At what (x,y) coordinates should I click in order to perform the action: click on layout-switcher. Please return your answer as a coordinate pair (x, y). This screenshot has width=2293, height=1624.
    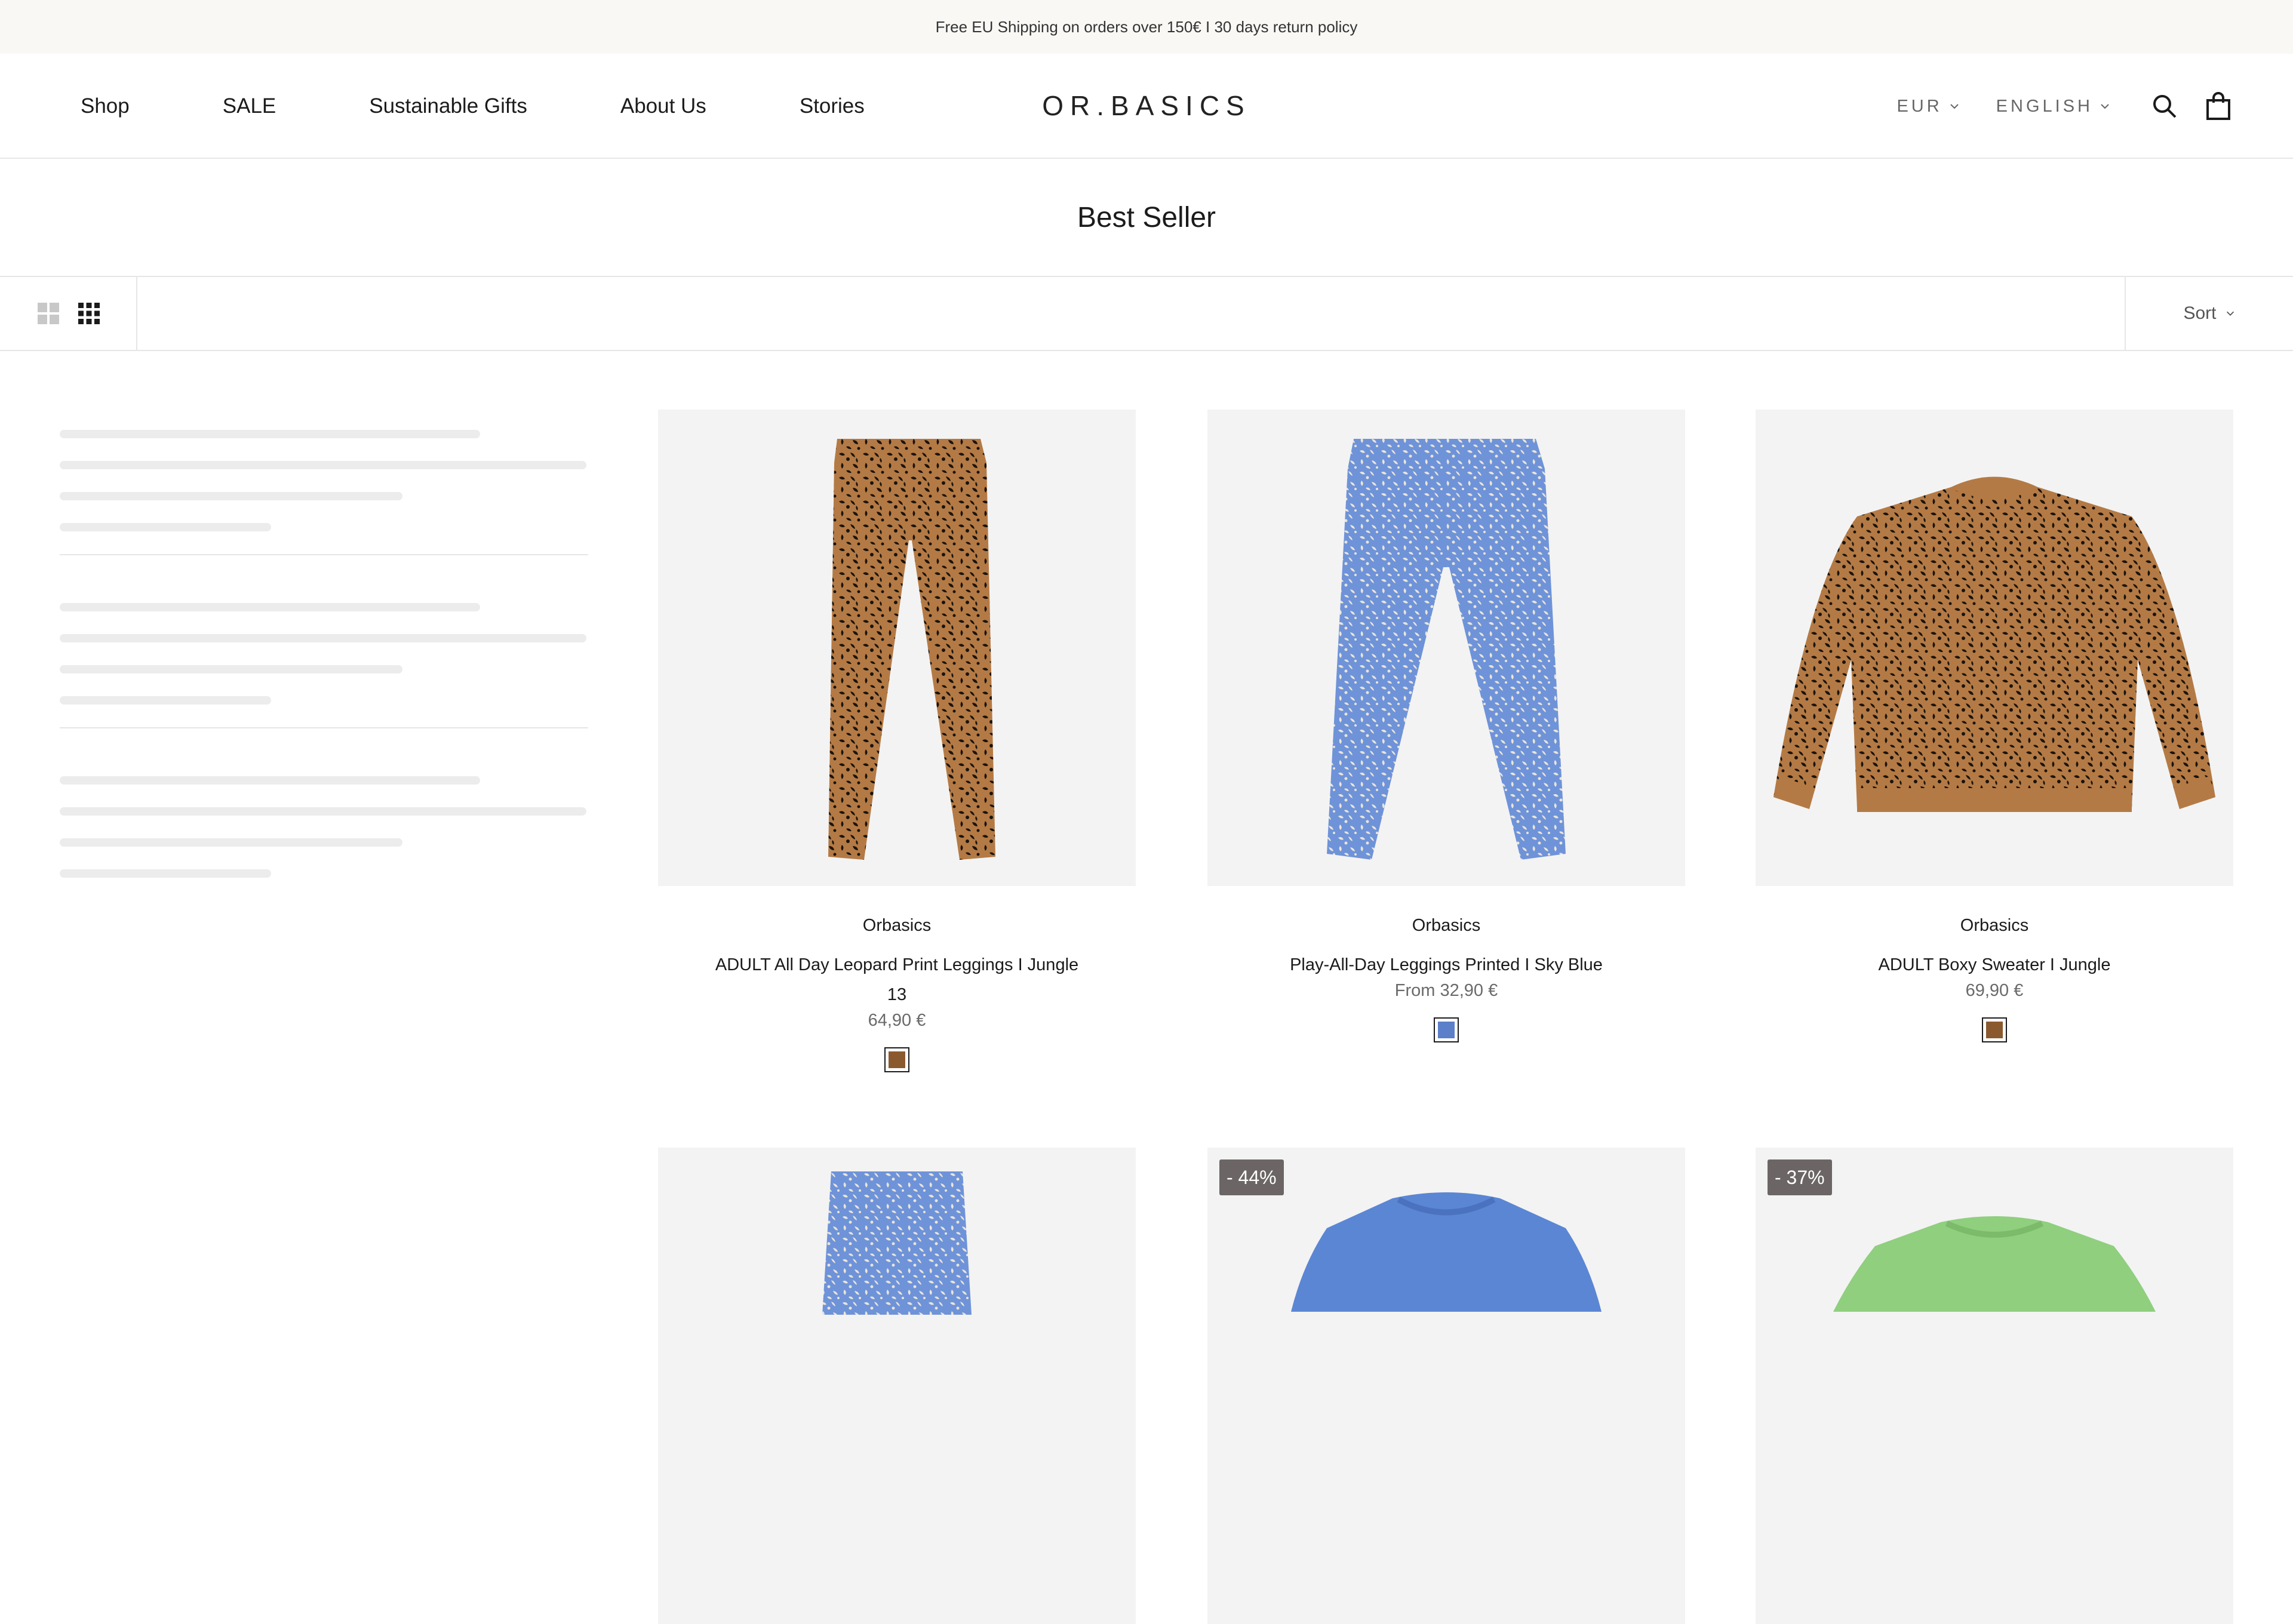
    Looking at the image, I should click on (69, 313).